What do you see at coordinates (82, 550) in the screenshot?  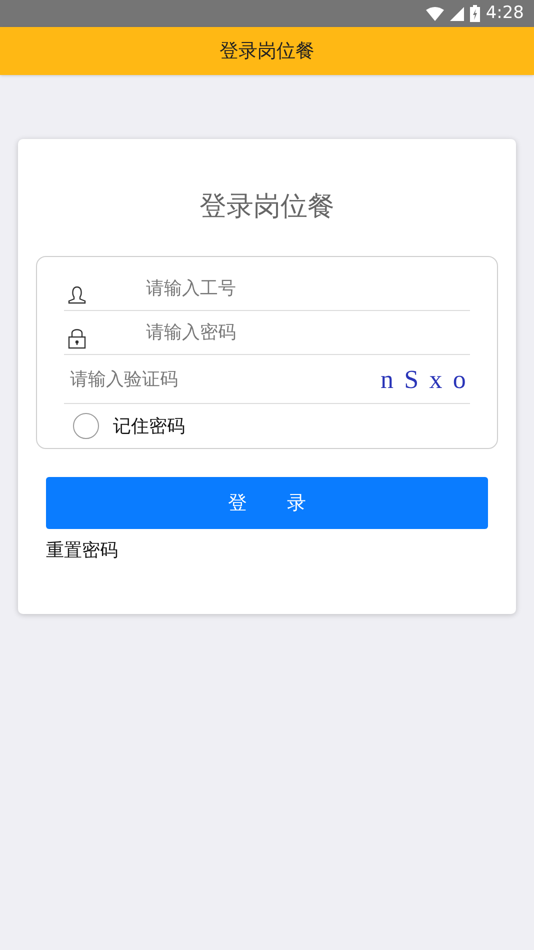 I see `reset-password-link: 重置密码` at bounding box center [82, 550].